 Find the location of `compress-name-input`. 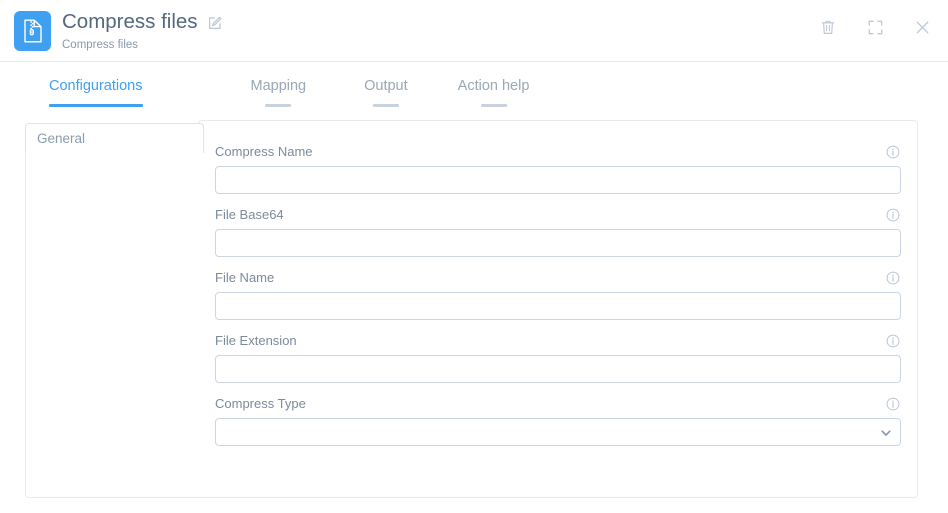

compress-name-input is located at coordinates (558, 180).